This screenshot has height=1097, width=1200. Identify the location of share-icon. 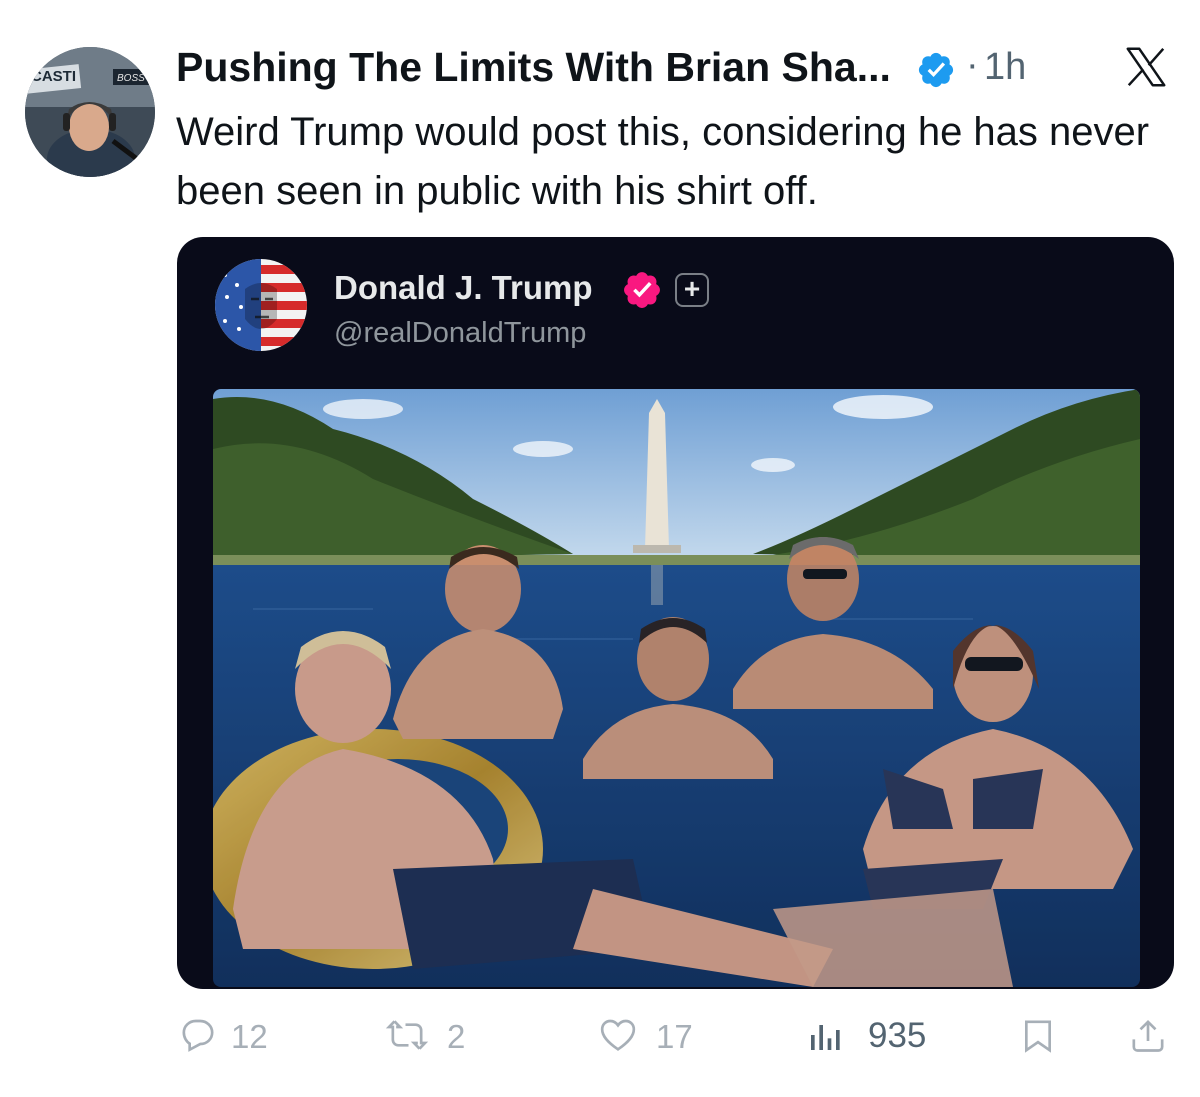
(1148, 1035).